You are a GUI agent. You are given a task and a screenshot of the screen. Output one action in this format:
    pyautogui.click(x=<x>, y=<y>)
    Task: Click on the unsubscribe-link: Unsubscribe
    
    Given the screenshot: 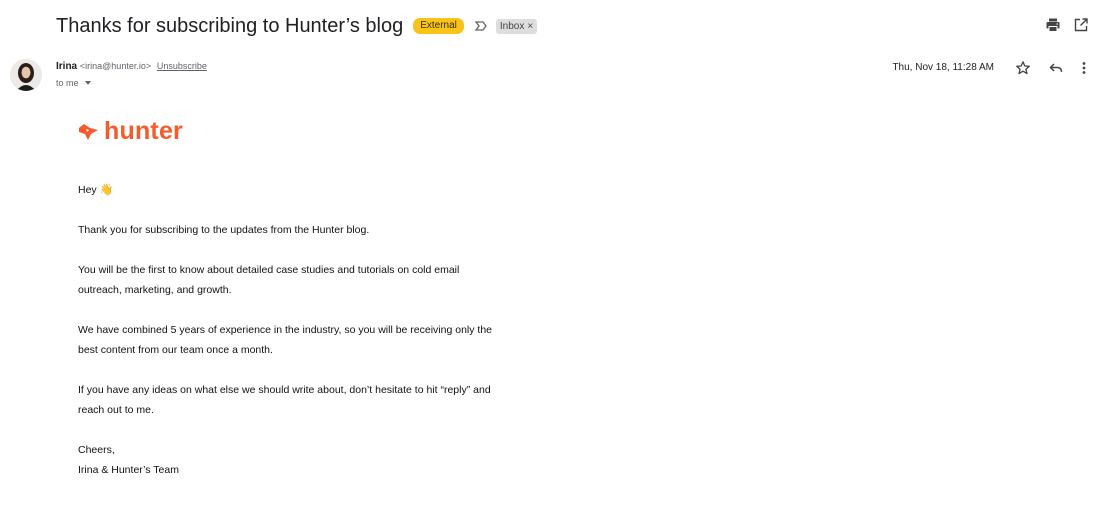 What is the action you would take?
    pyautogui.click(x=182, y=66)
    